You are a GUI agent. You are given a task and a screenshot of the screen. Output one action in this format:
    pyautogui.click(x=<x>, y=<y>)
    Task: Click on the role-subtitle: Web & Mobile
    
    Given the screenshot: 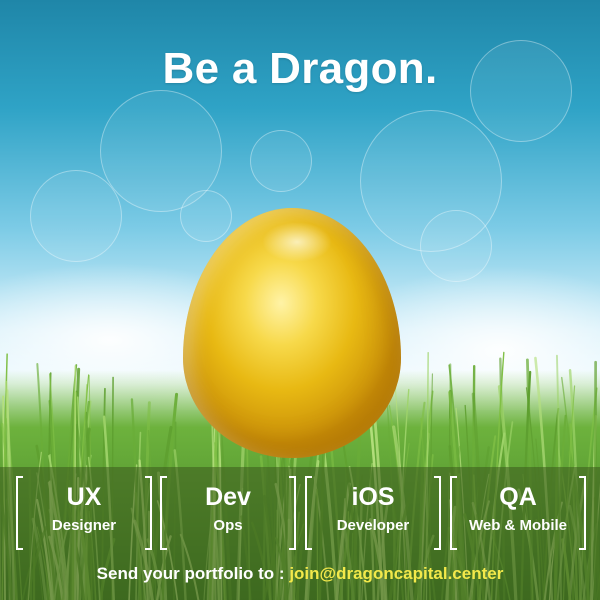 What is the action you would take?
    pyautogui.click(x=518, y=525)
    